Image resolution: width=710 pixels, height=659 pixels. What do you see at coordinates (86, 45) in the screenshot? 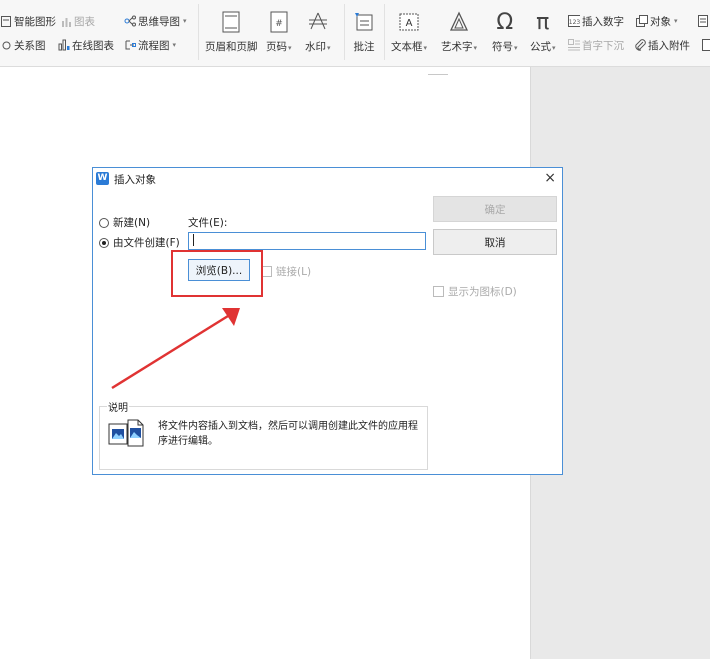
I see `online-chart-button: 在线图表` at bounding box center [86, 45].